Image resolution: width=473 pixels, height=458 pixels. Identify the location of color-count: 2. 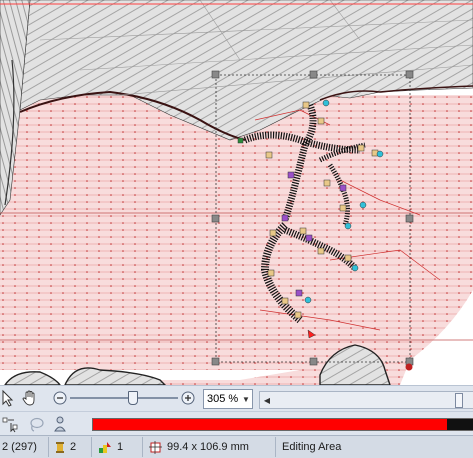
(70, 447).